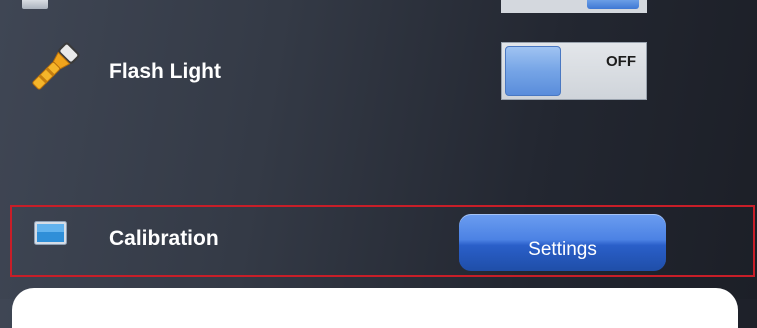 This screenshot has width=757, height=328. I want to click on settings-button: Settings, so click(562, 242).